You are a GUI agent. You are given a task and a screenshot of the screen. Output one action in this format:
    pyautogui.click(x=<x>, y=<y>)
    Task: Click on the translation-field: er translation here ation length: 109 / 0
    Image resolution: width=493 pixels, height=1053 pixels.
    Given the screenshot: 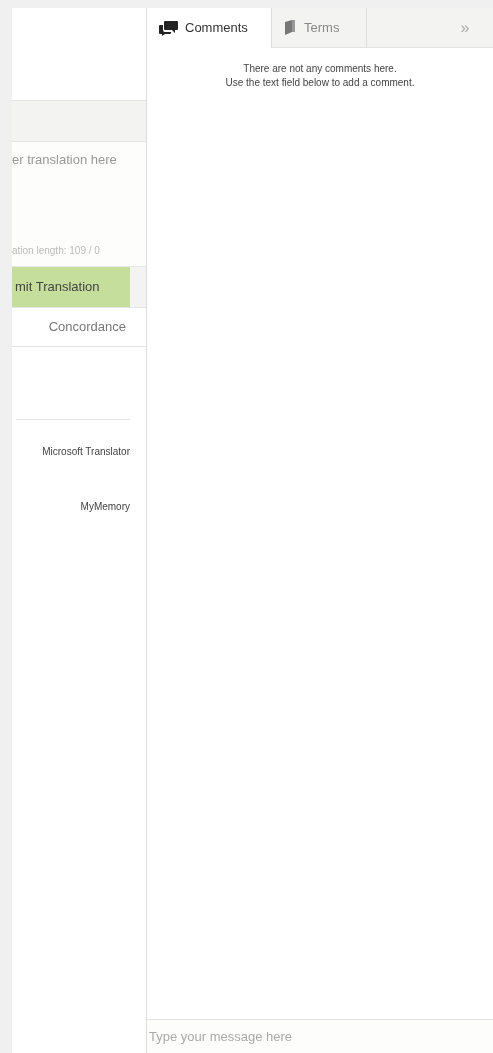 What is the action you would take?
    pyautogui.click(x=79, y=204)
    